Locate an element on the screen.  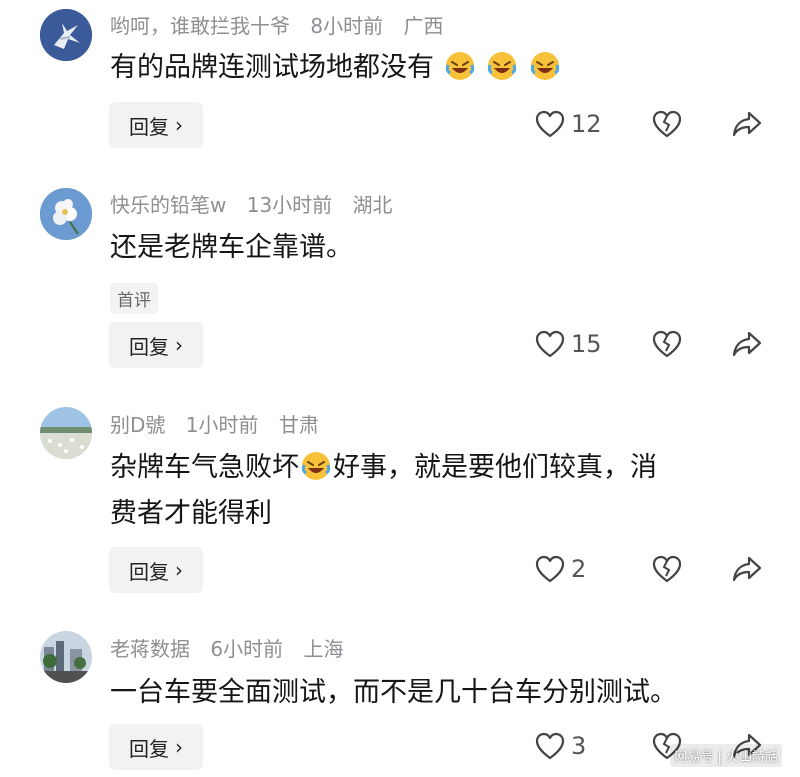
like-button: 15 is located at coordinates (568, 344).